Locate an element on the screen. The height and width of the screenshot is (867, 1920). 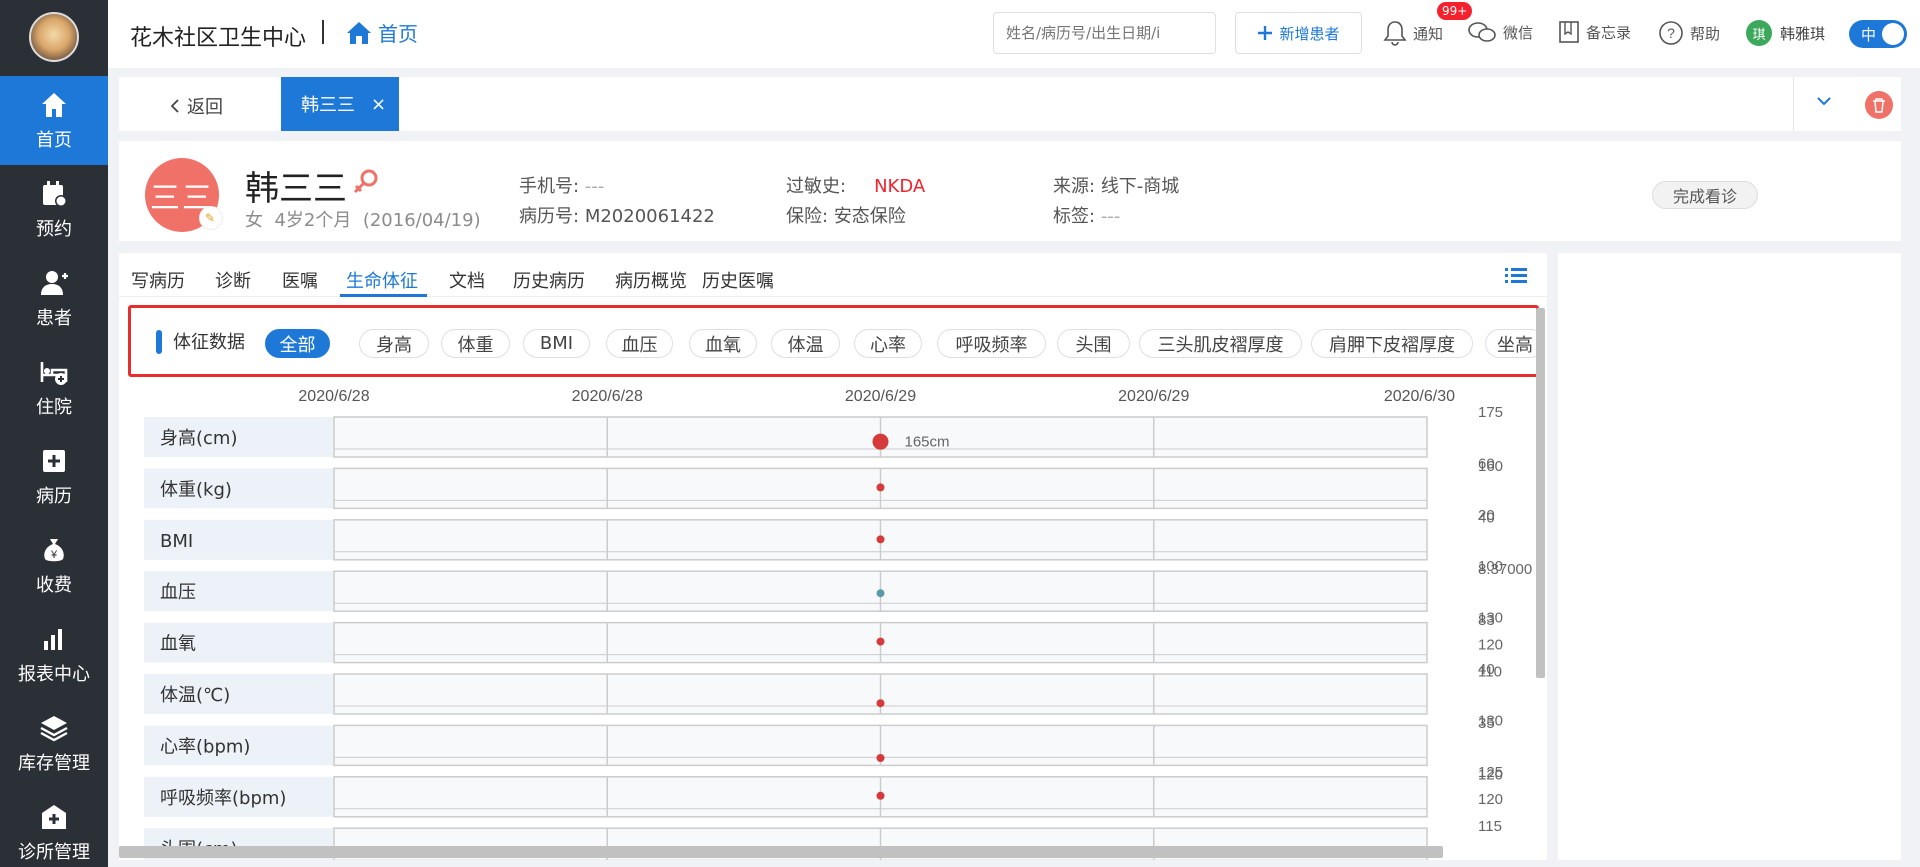
chip-filter-11: 肩胛下皮褶厚度 is located at coordinates (1392, 343).